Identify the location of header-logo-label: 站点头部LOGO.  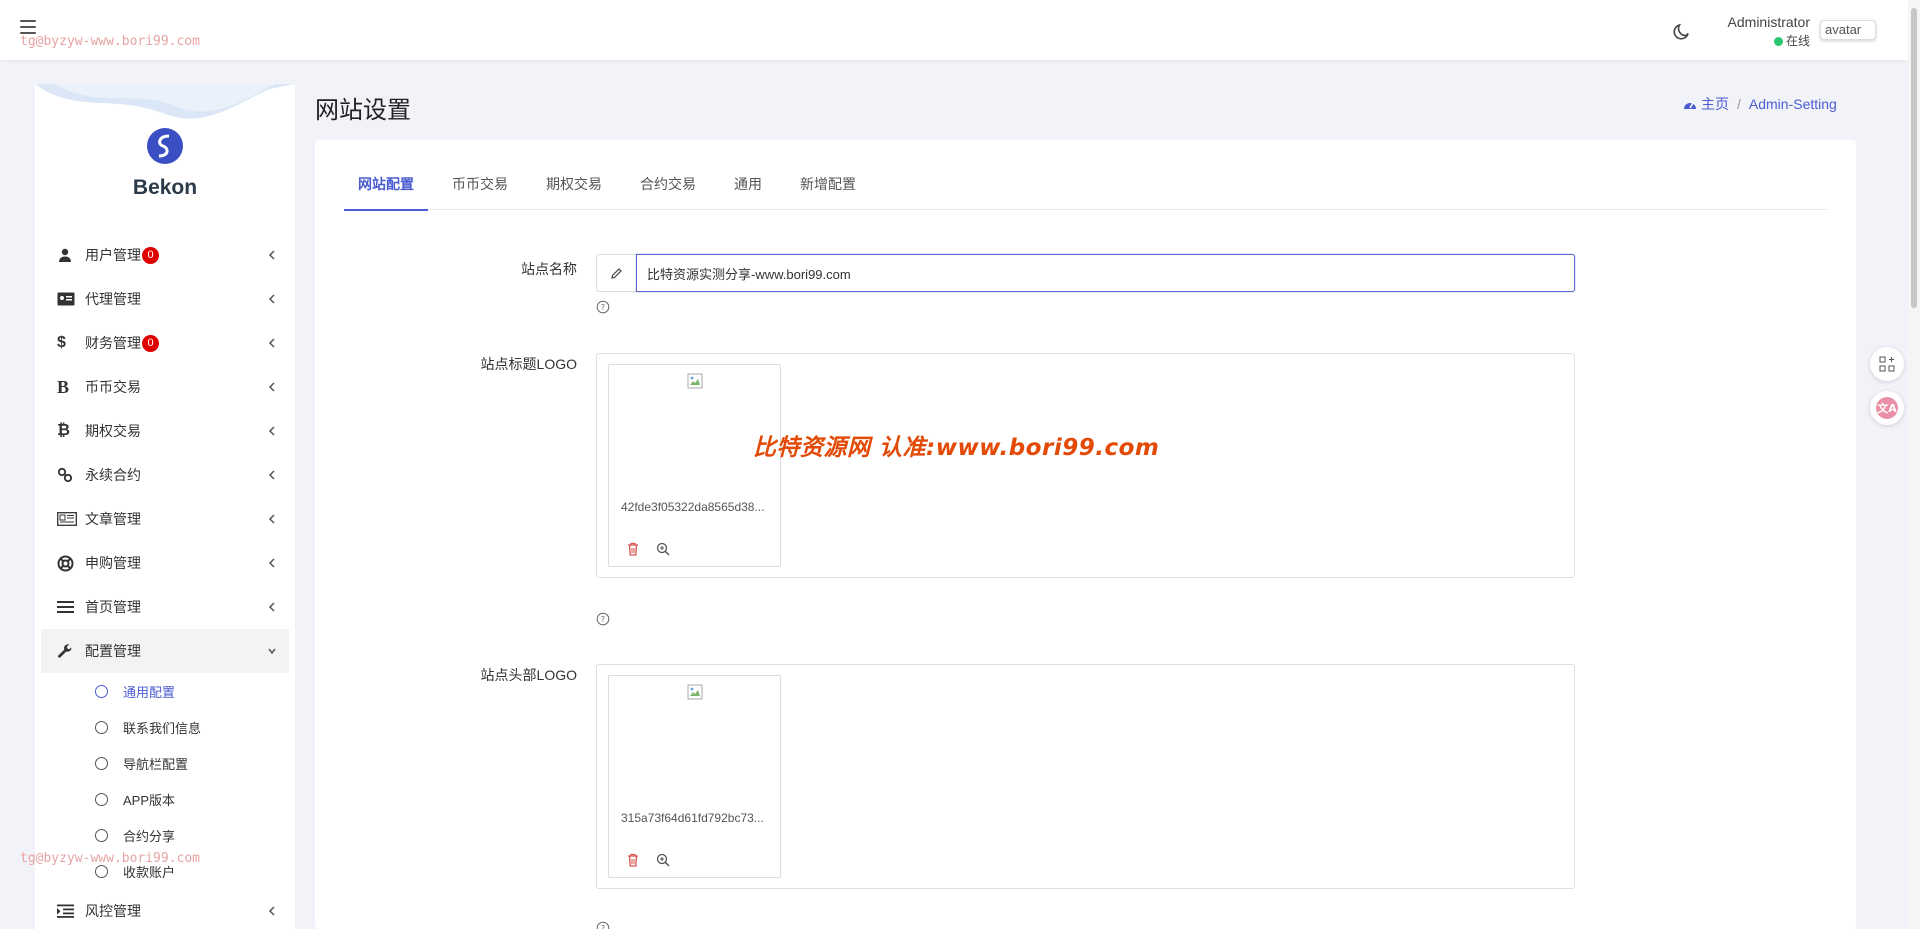
(528, 675).